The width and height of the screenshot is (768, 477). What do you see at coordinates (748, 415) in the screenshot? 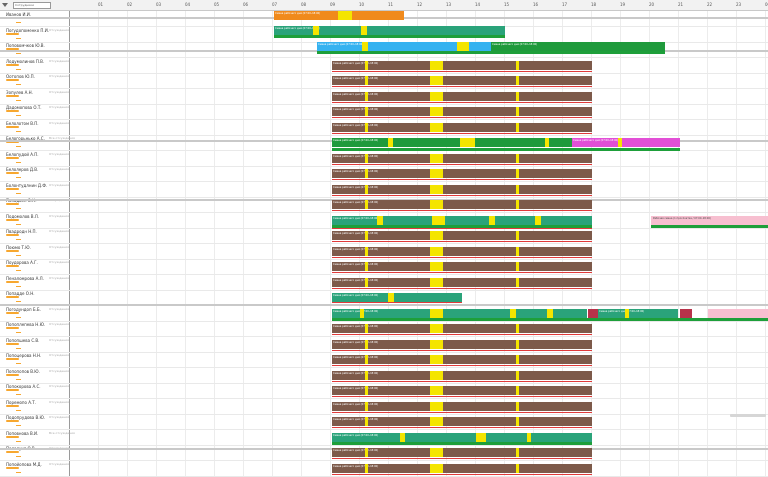
I see `horizontal-scrollbar` at bounding box center [748, 415].